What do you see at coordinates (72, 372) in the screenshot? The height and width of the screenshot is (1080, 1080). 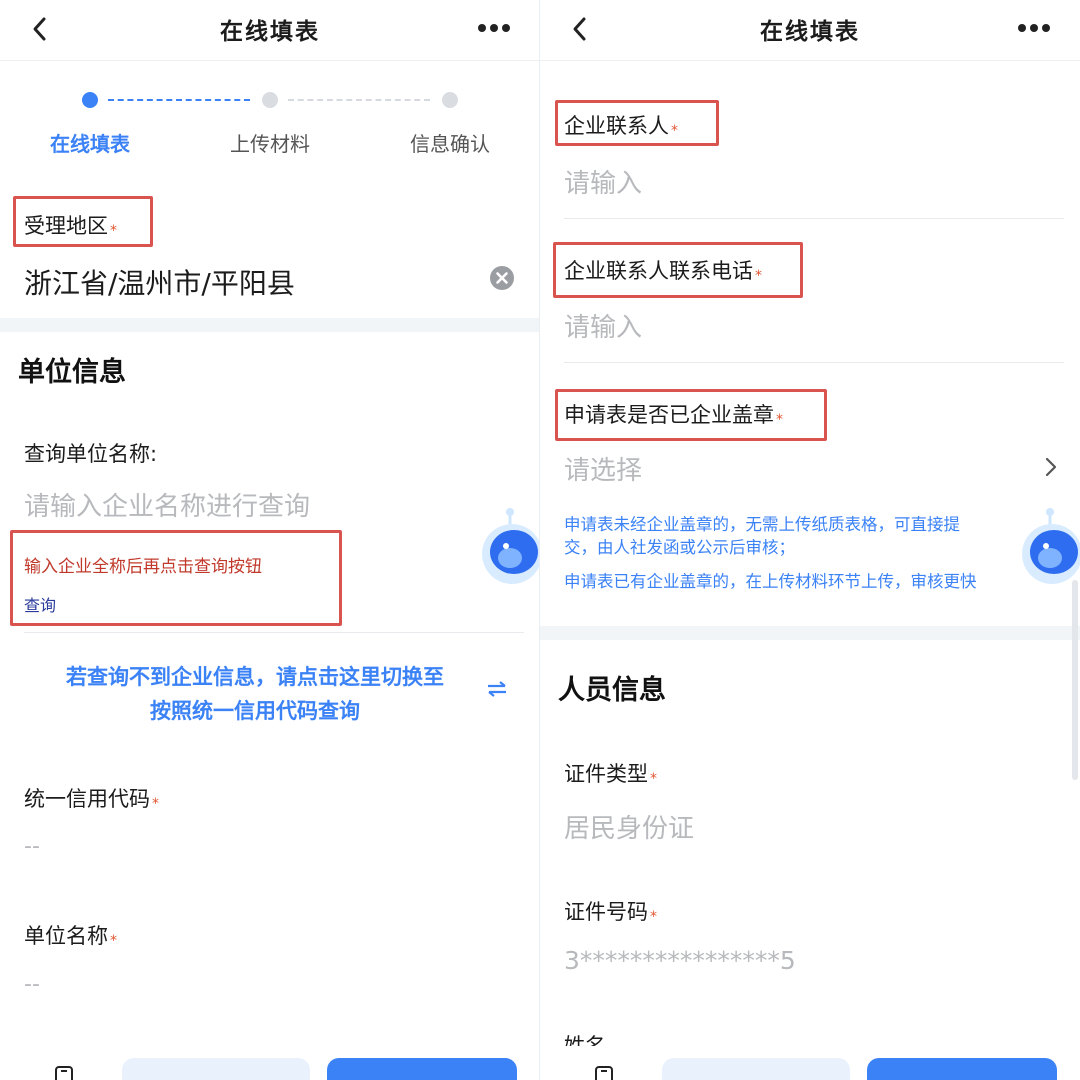 I see `unit-section-title: 单位信息` at bounding box center [72, 372].